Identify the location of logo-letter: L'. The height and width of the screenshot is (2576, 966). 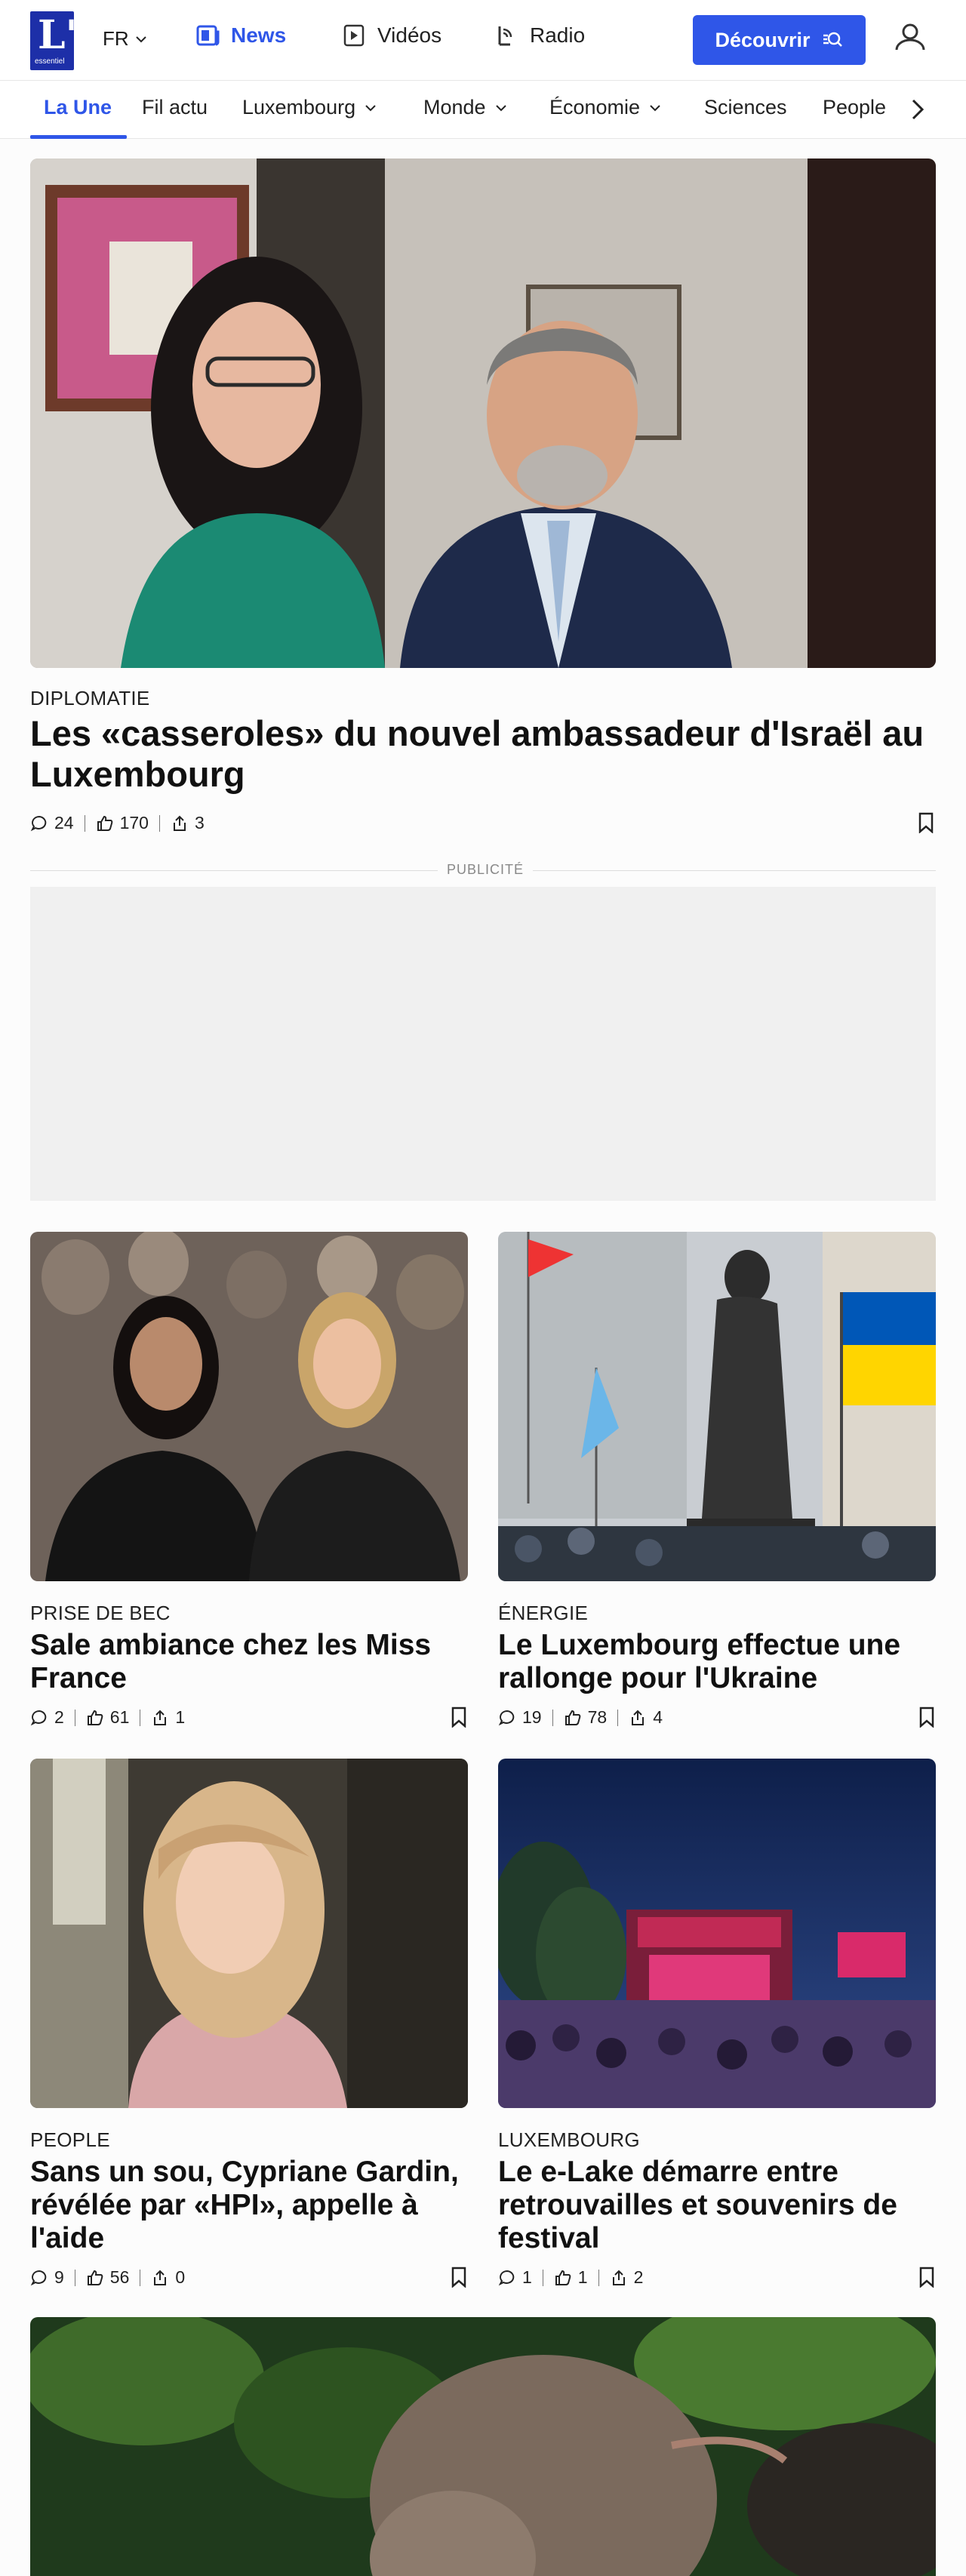
(58, 35).